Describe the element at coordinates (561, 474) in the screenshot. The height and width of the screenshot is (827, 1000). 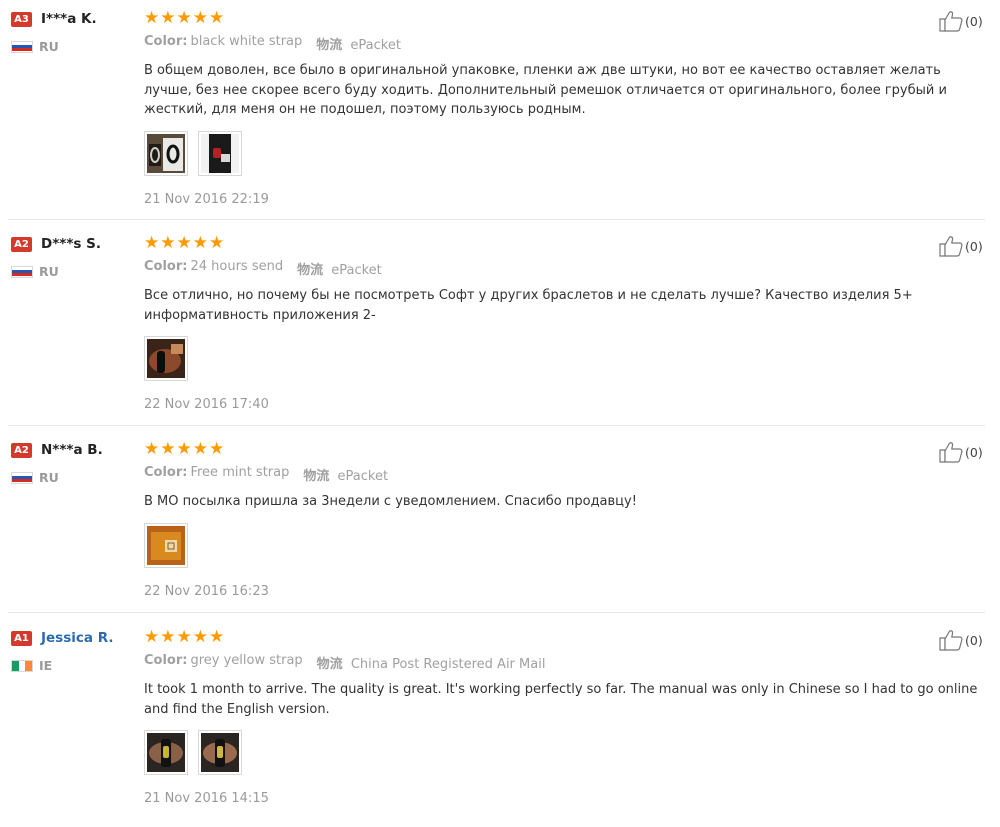
I see `order-attributes: Color: Free mint strap 物流 ePacket` at that location.